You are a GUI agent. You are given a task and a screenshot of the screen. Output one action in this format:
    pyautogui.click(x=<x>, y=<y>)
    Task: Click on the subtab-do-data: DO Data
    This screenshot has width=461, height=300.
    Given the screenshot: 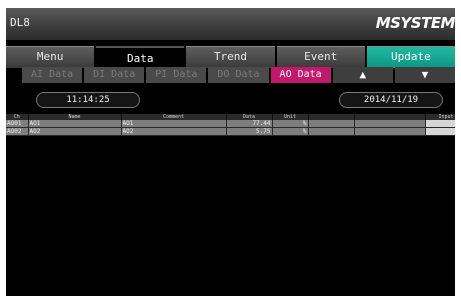 What is the action you would take?
    pyautogui.click(x=238, y=75)
    